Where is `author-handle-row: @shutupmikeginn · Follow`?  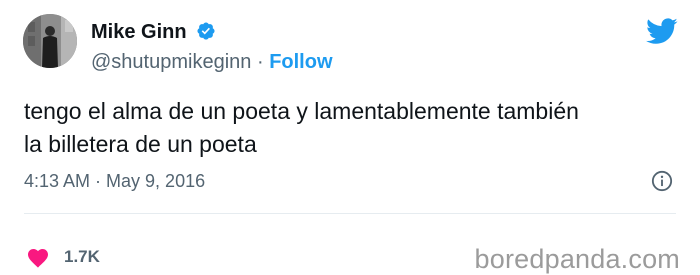 author-handle-row: @shutupmikeginn · Follow is located at coordinates (212, 62).